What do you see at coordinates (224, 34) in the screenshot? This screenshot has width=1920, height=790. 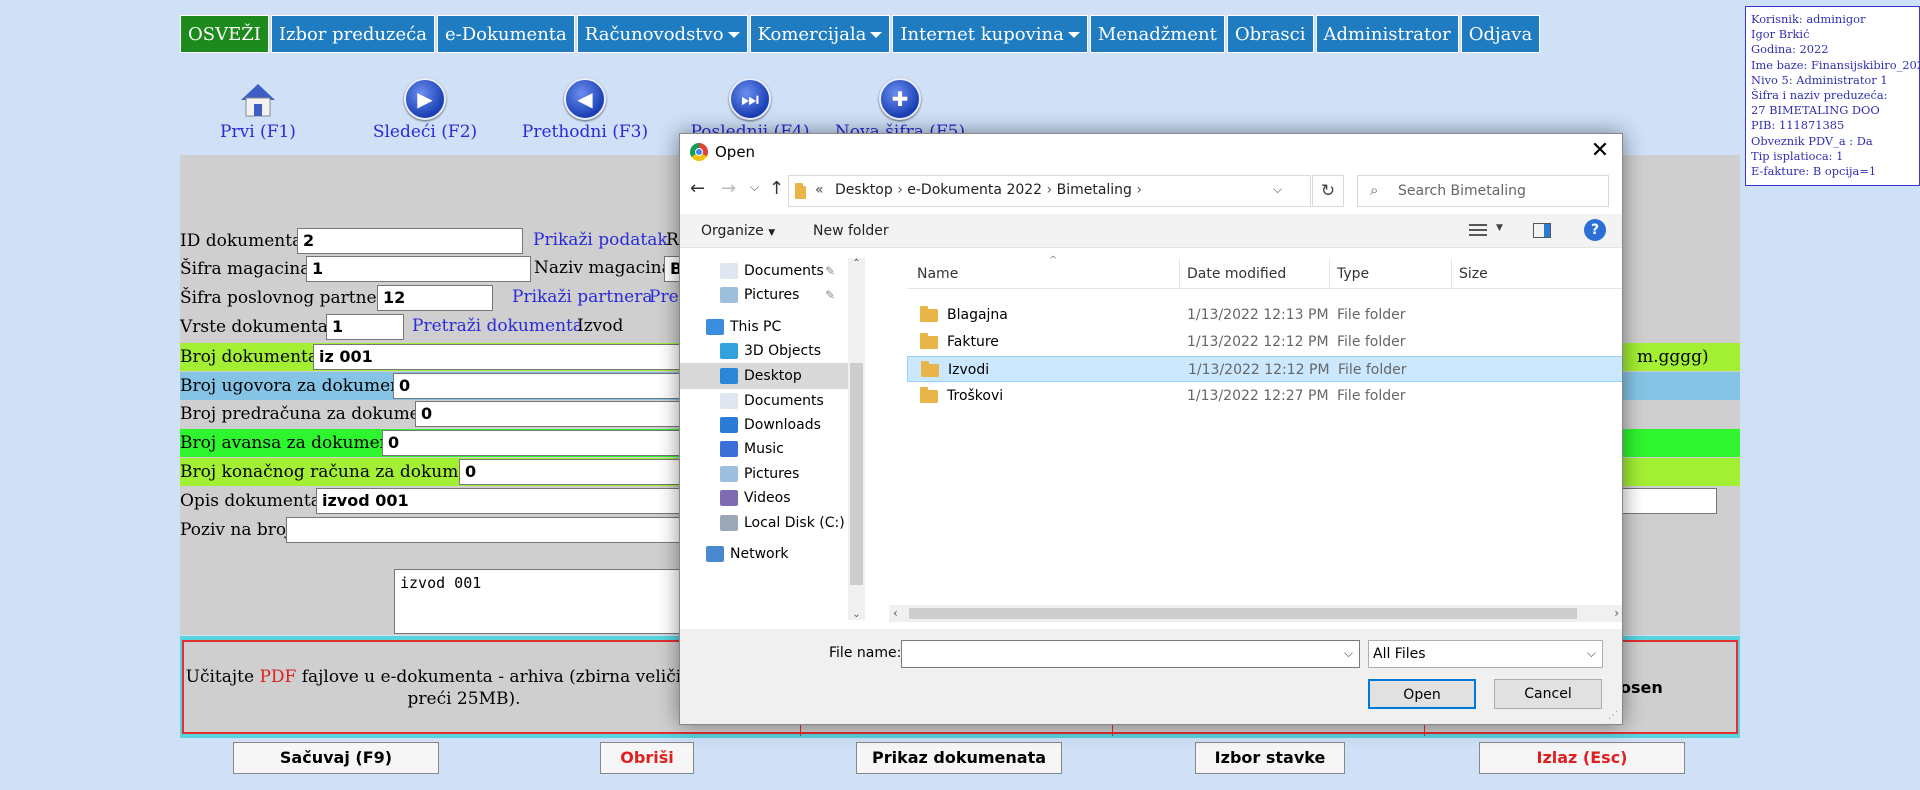 I see `nav-item-osveži: OSVEŽI` at bounding box center [224, 34].